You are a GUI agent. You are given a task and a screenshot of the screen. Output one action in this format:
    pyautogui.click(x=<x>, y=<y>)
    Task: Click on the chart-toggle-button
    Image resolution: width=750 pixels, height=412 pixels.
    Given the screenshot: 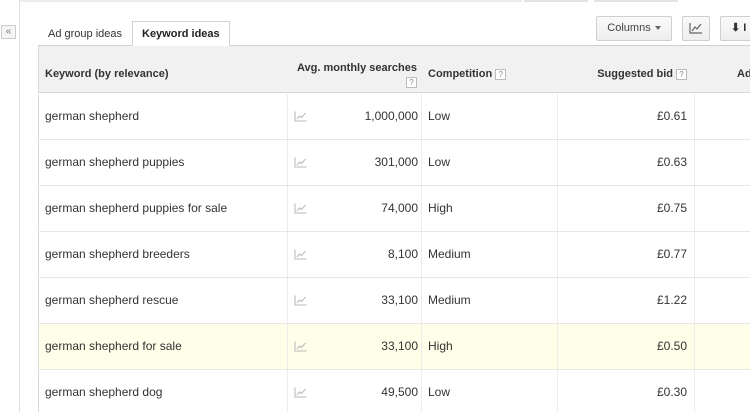 What is the action you would take?
    pyautogui.click(x=696, y=28)
    